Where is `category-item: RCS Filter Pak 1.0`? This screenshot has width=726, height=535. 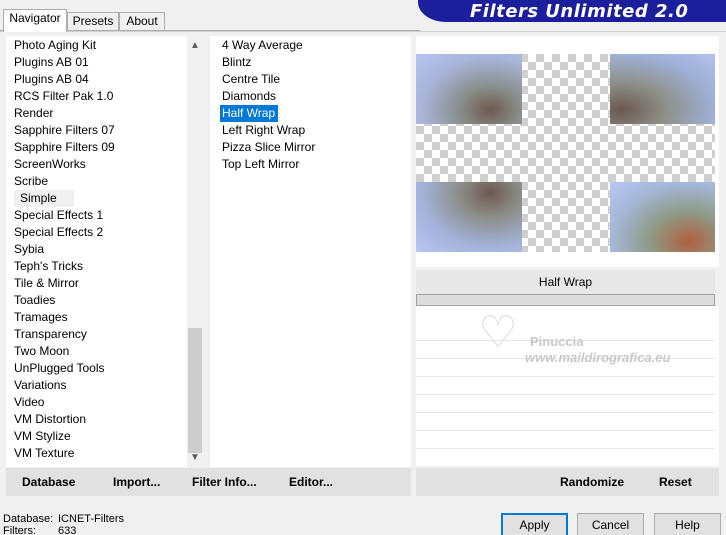 category-item: RCS Filter Pak 1.0 is located at coordinates (59, 96).